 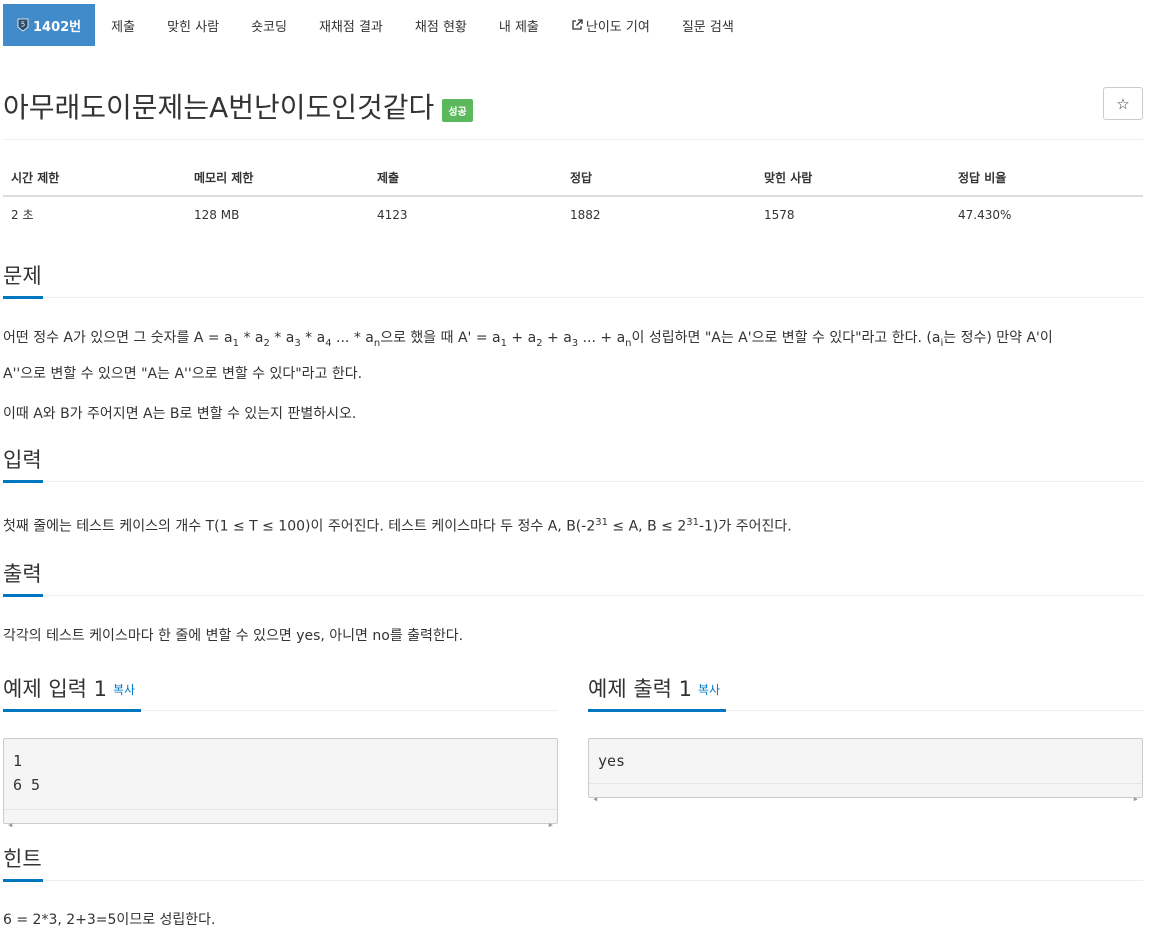 I want to click on tab-solved-users: 맞힌 사람, so click(x=193, y=25).